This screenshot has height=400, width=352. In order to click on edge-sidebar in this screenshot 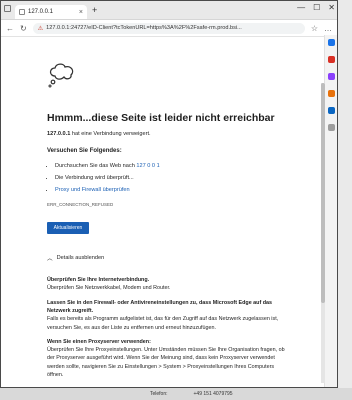, I will do `click(330, 211)`.